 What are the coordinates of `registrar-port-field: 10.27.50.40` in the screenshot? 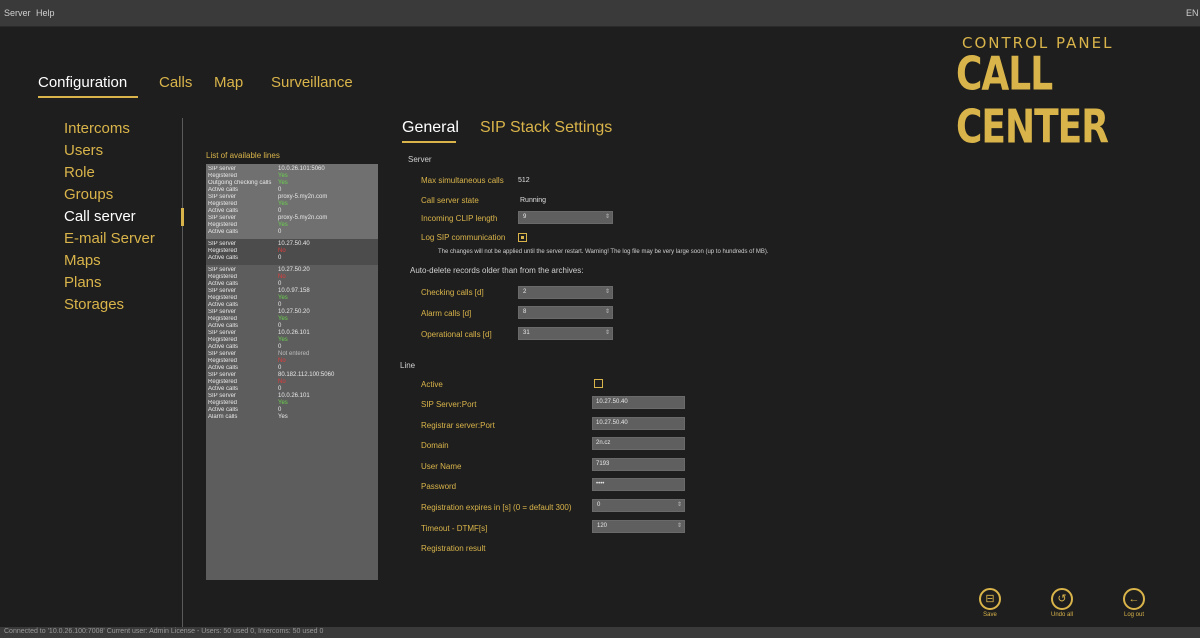 It's located at (638, 423).